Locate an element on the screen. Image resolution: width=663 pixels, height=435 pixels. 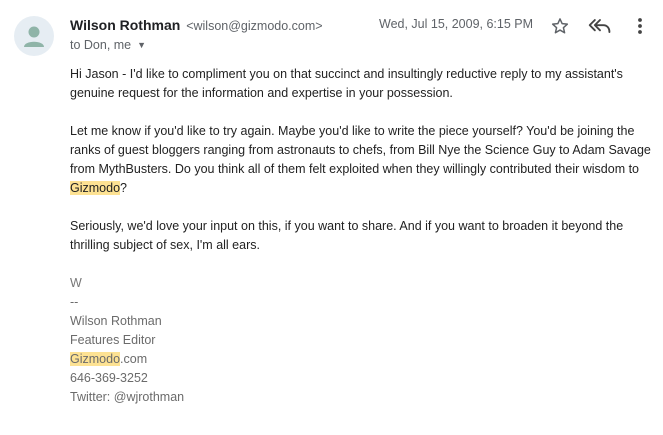
more-options-button is located at coordinates (640, 26).